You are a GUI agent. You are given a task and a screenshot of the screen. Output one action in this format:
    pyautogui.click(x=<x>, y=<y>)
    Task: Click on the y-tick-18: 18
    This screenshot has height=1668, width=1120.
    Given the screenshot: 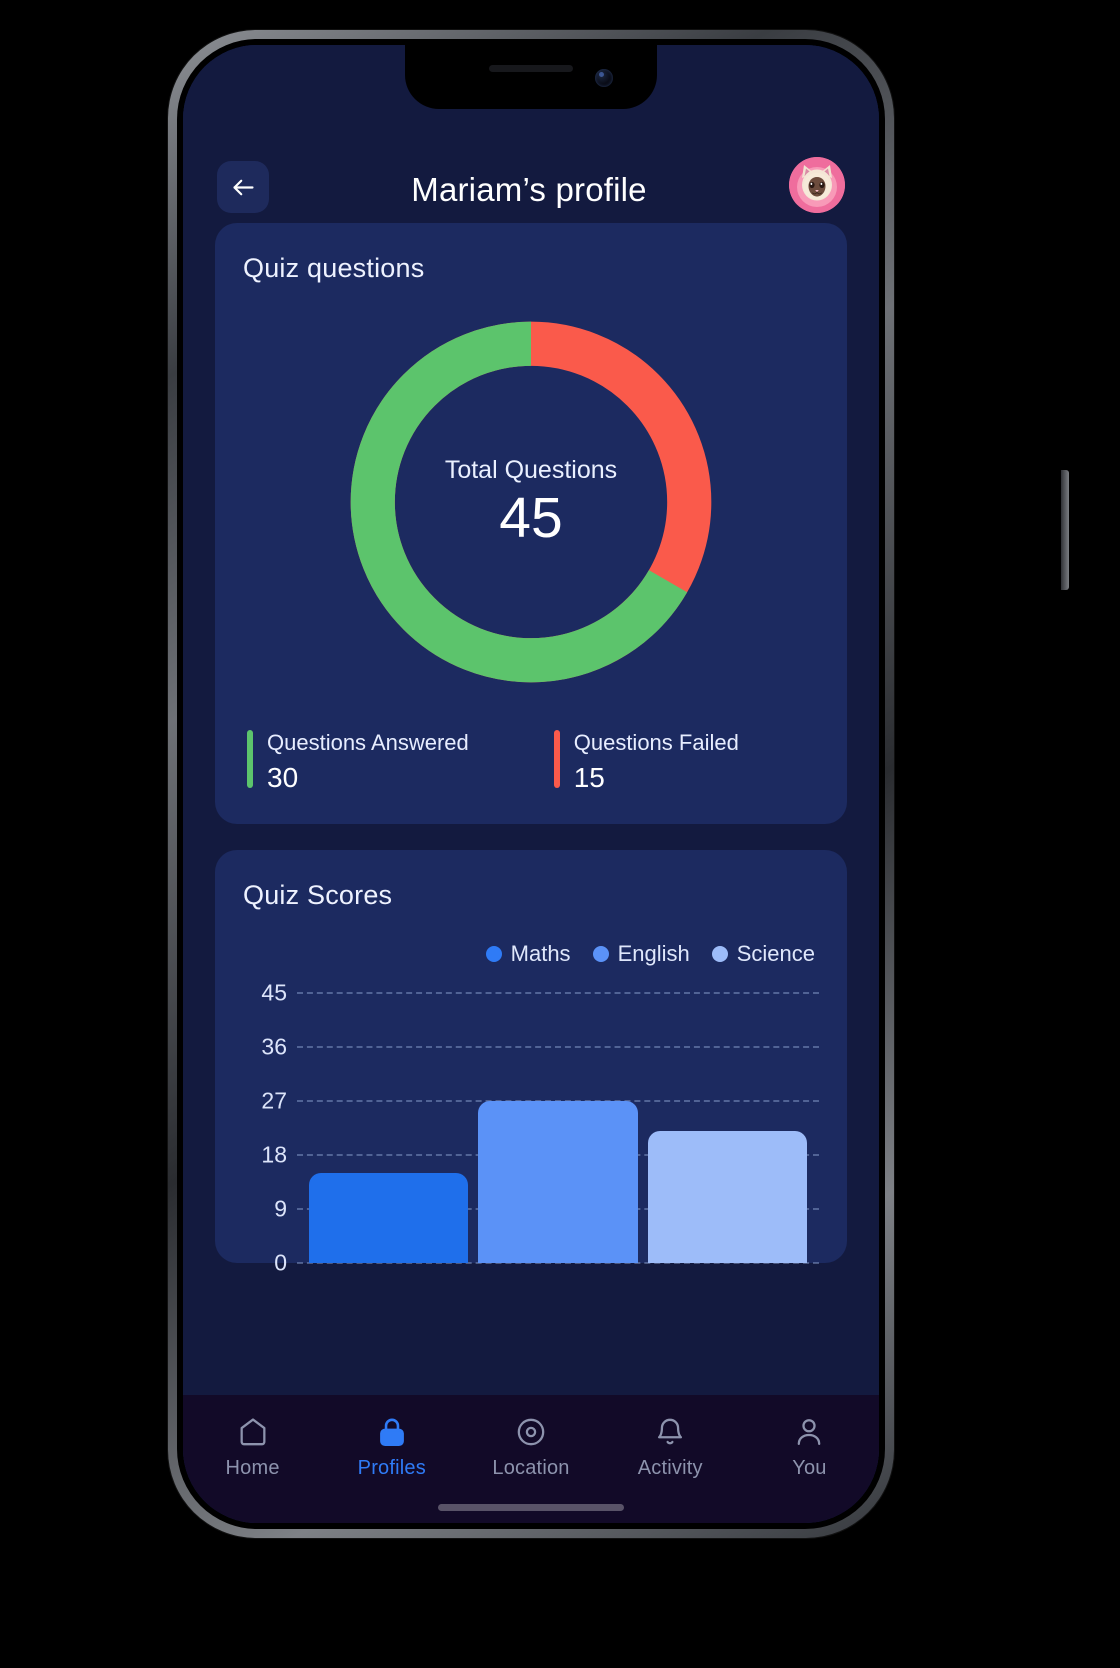 What is the action you would take?
    pyautogui.click(x=274, y=1154)
    